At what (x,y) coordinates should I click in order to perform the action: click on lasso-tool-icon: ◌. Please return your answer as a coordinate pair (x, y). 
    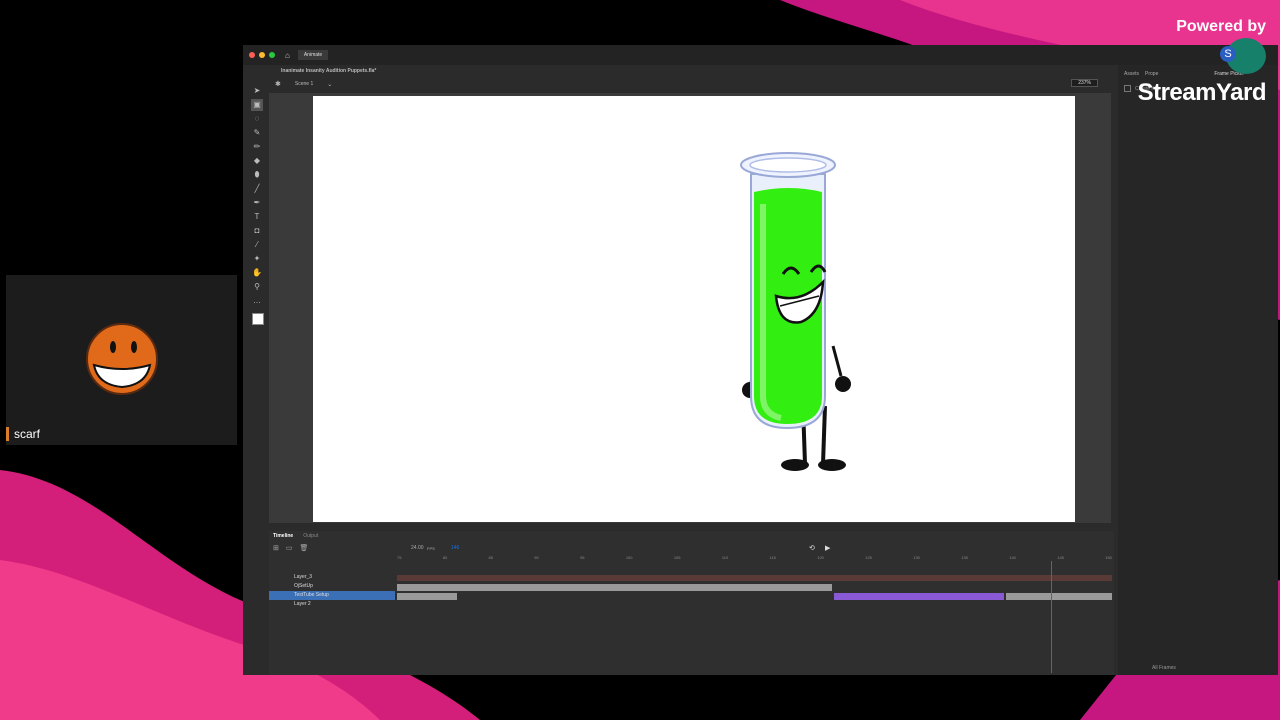
    Looking at the image, I should click on (257, 119).